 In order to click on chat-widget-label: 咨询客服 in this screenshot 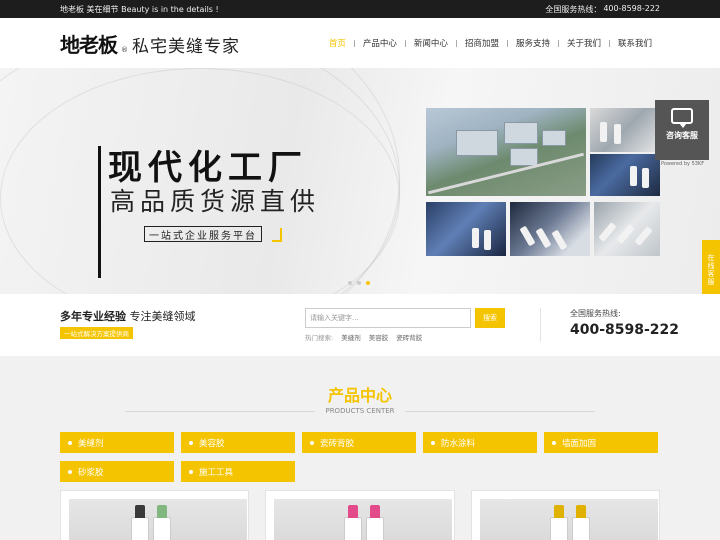, I will do `click(682, 135)`.